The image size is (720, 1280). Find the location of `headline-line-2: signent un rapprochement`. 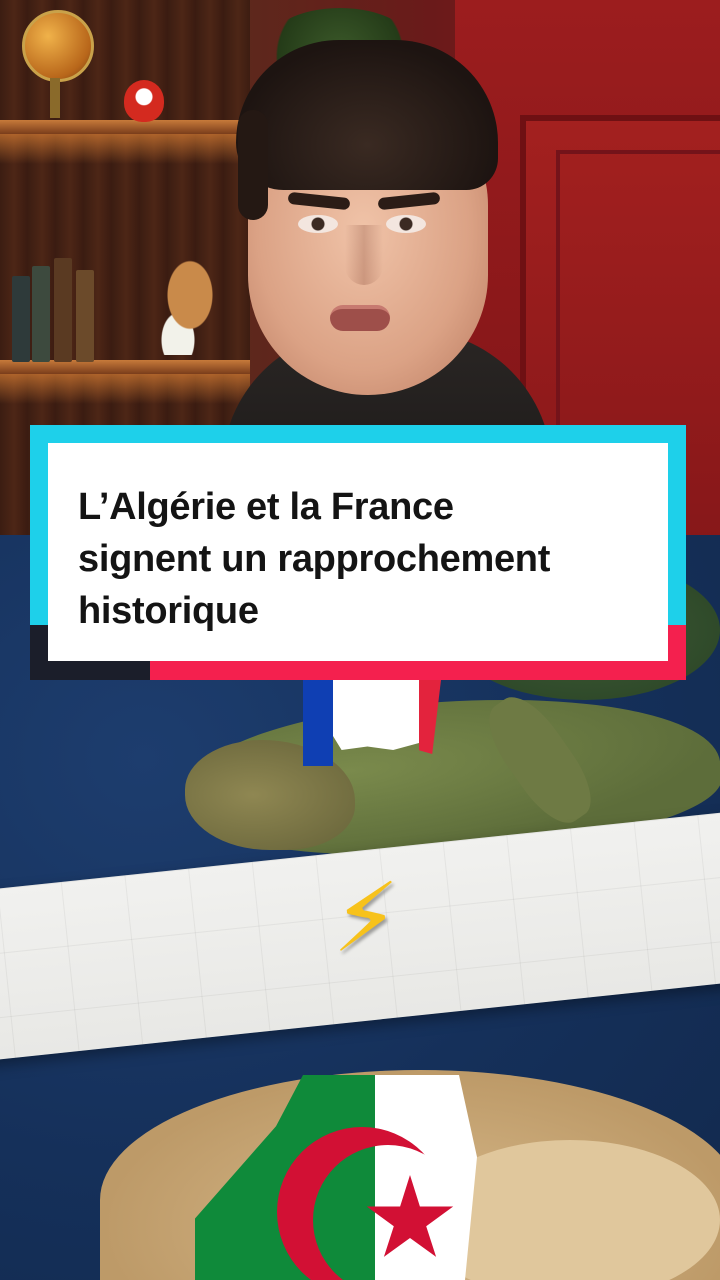

headline-line-2: signent un rapprochement is located at coordinates (314, 559).